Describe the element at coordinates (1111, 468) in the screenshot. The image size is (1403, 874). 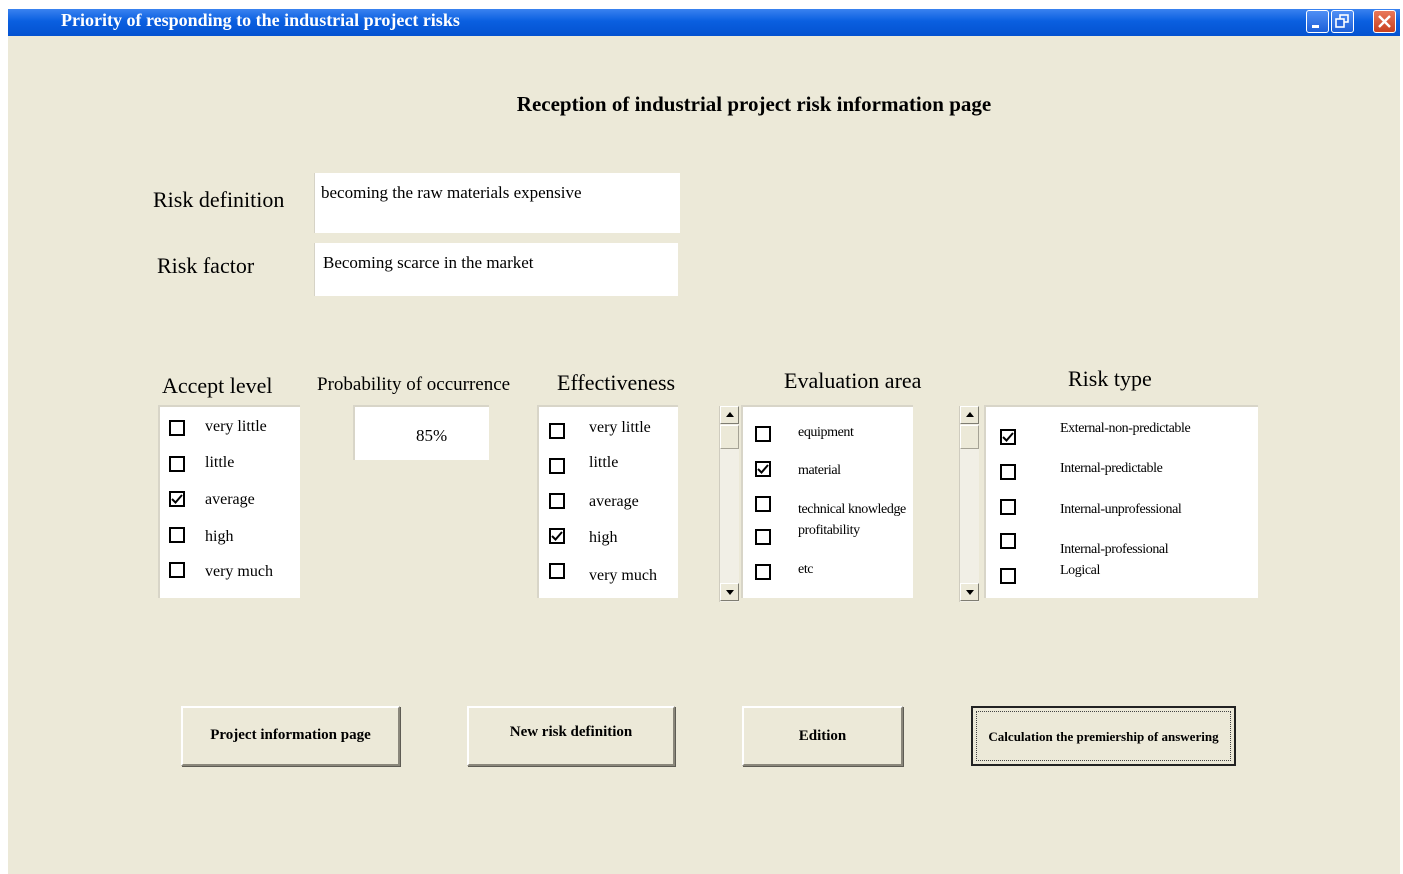
I see `item-label: Internal-predictable` at that location.